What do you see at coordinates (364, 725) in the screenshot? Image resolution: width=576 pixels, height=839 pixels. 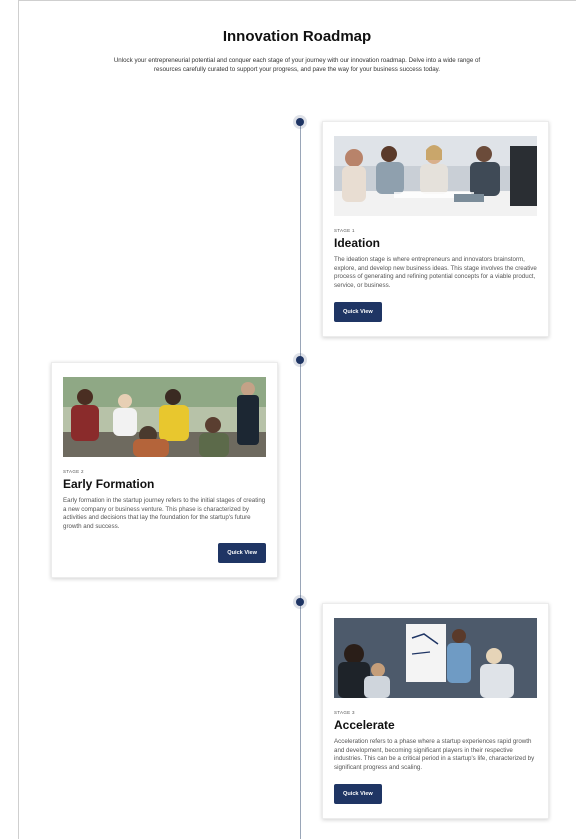 I see `stage-title: Accelerate` at bounding box center [364, 725].